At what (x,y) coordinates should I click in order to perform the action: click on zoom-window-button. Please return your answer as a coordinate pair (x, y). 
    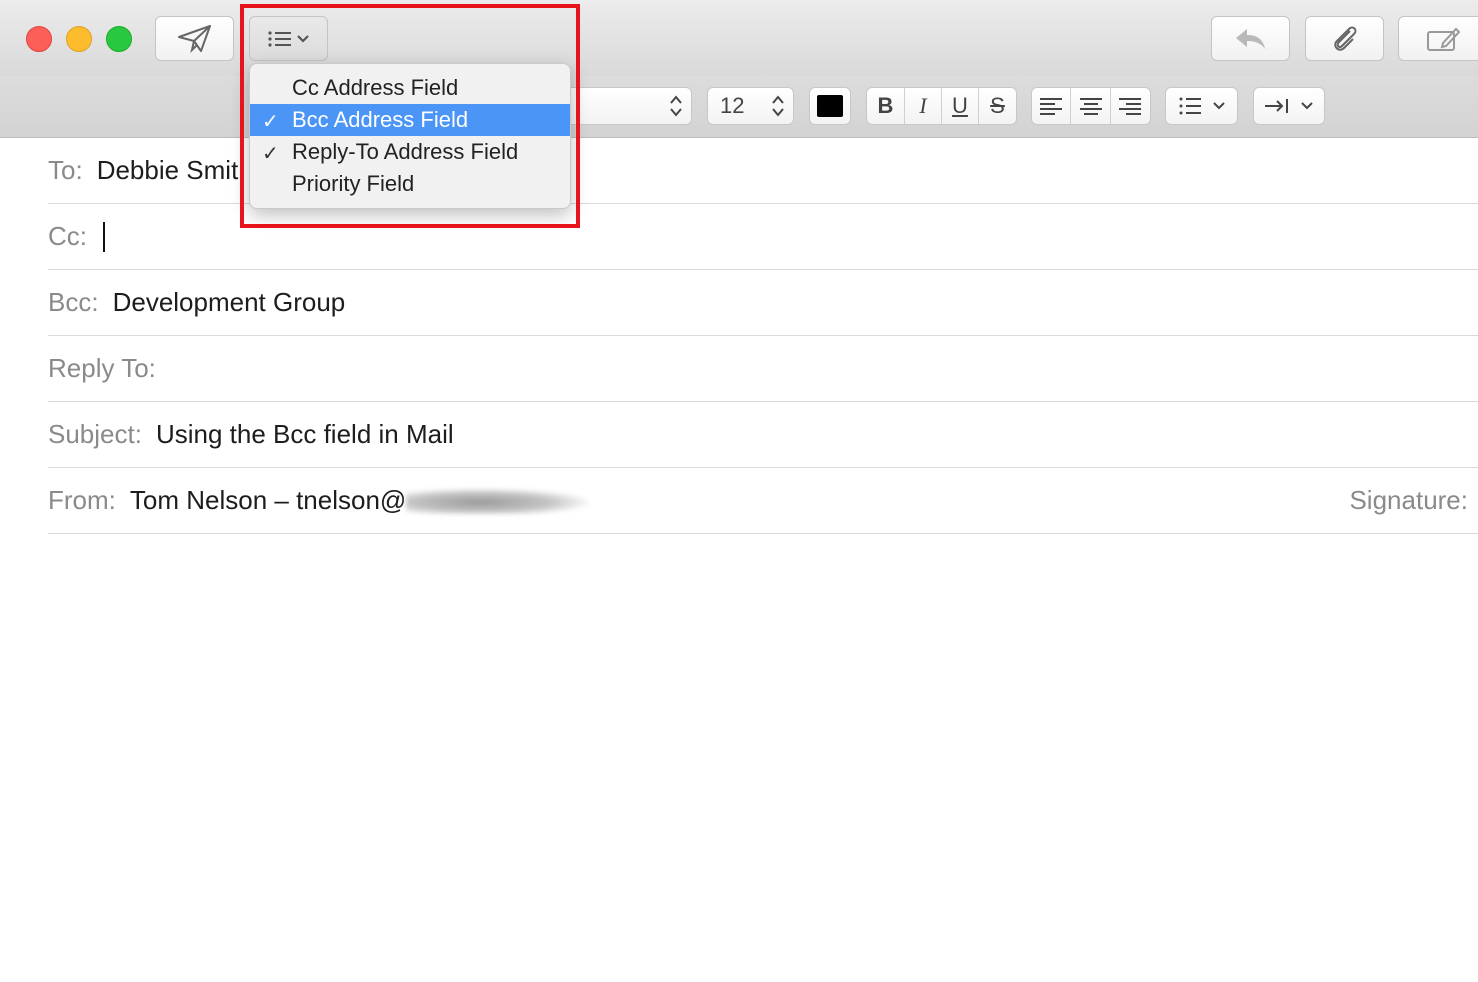
    Looking at the image, I should click on (119, 39).